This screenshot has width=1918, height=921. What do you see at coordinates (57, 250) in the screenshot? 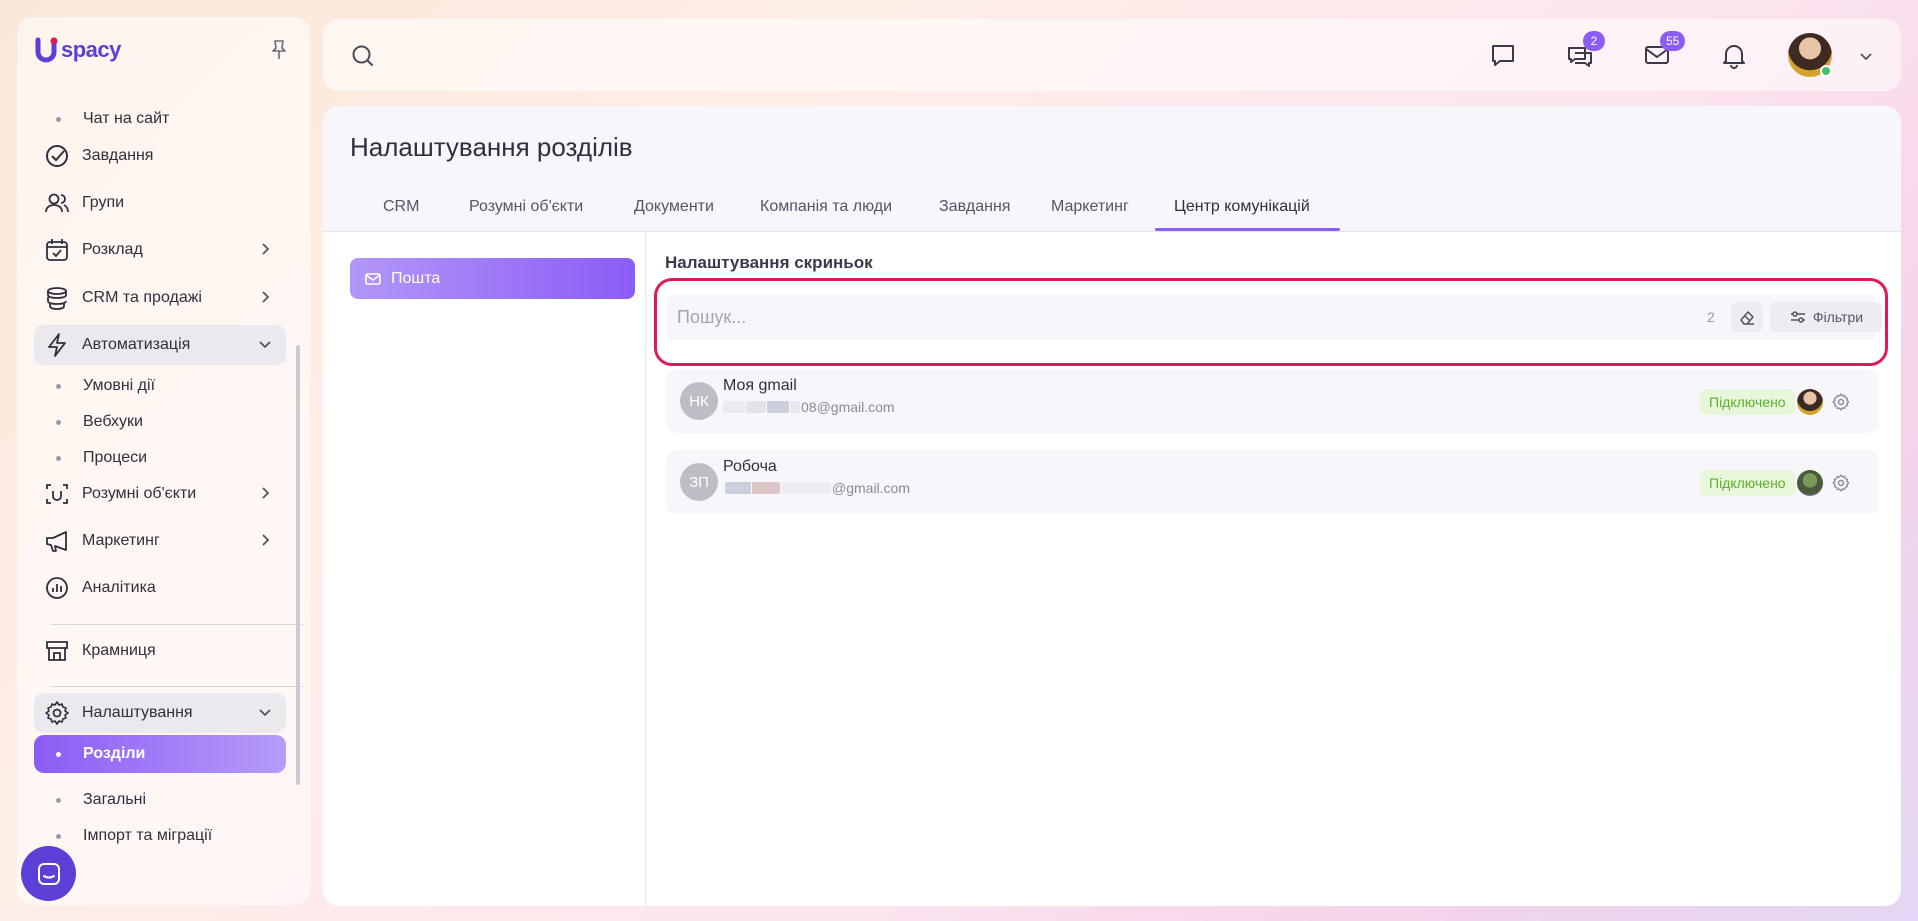
I see `calendar-icon` at bounding box center [57, 250].